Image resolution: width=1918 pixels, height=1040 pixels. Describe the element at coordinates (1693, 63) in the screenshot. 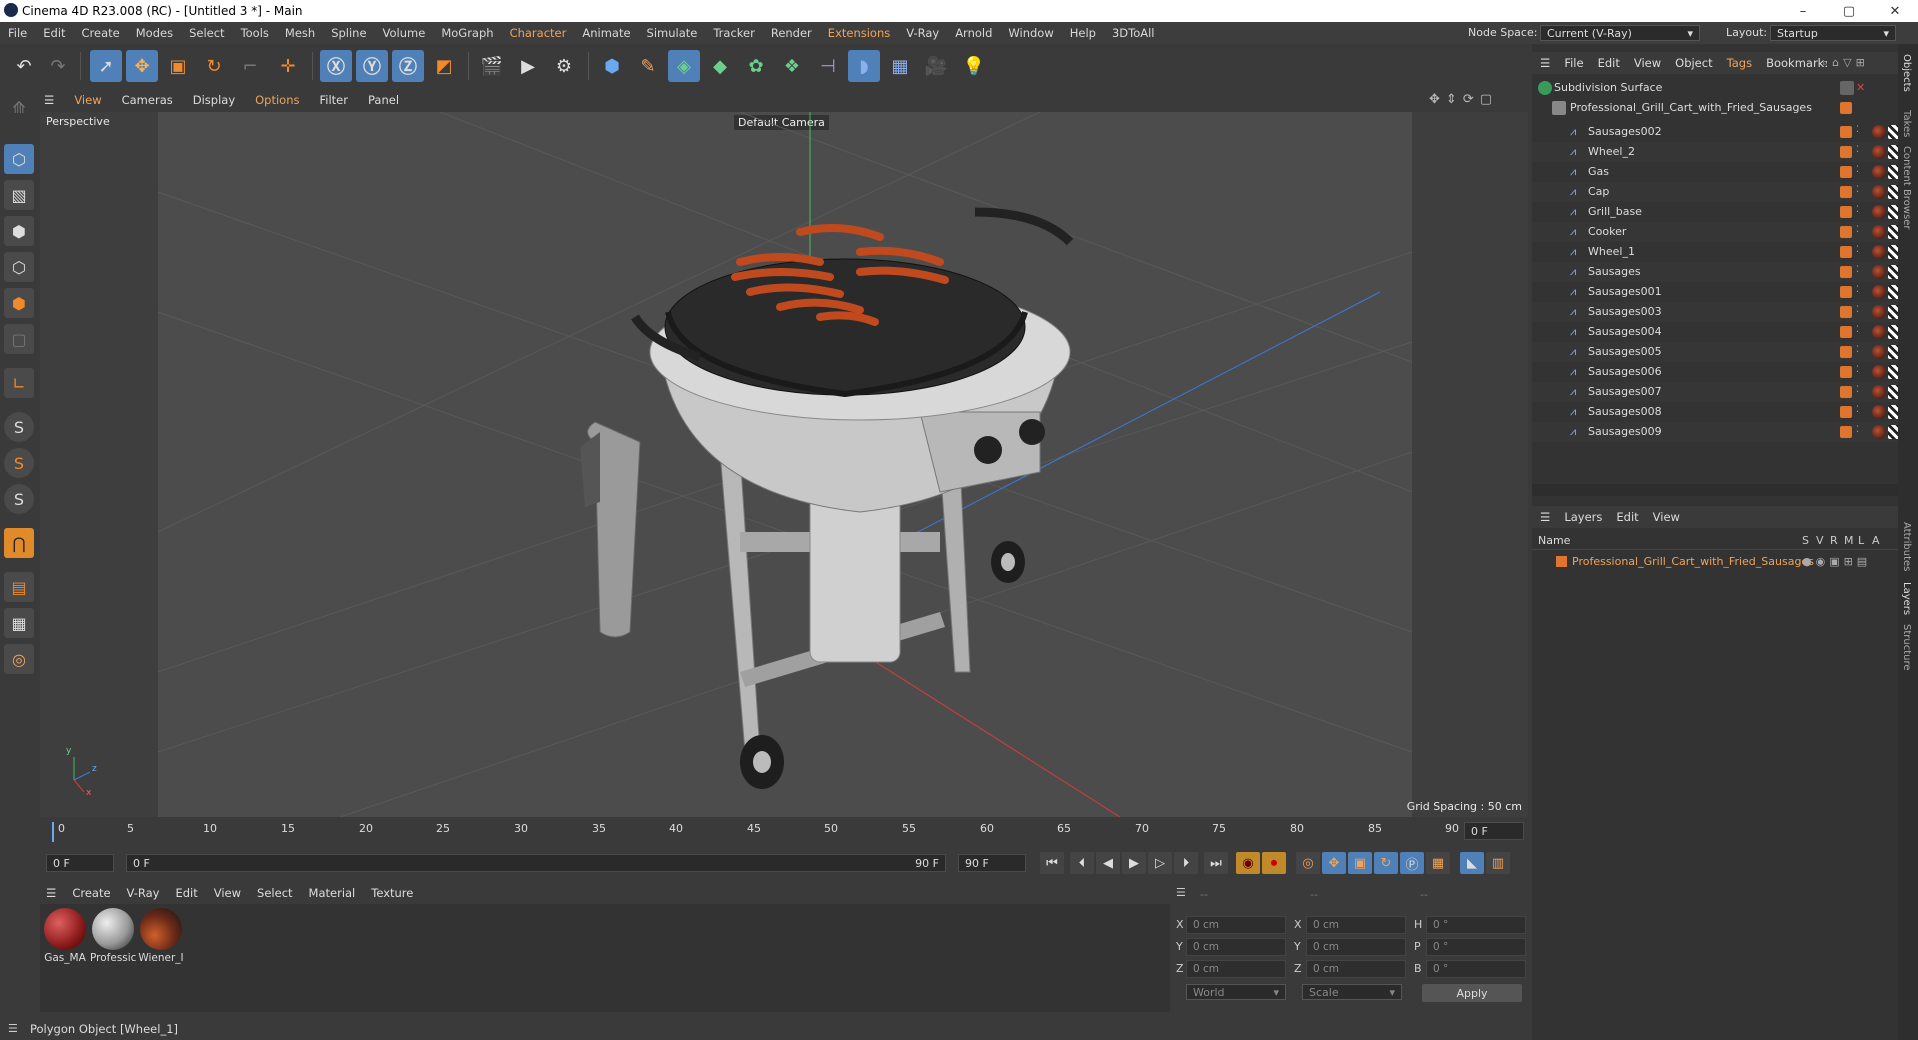

I see `object-menu-object: Object` at that location.